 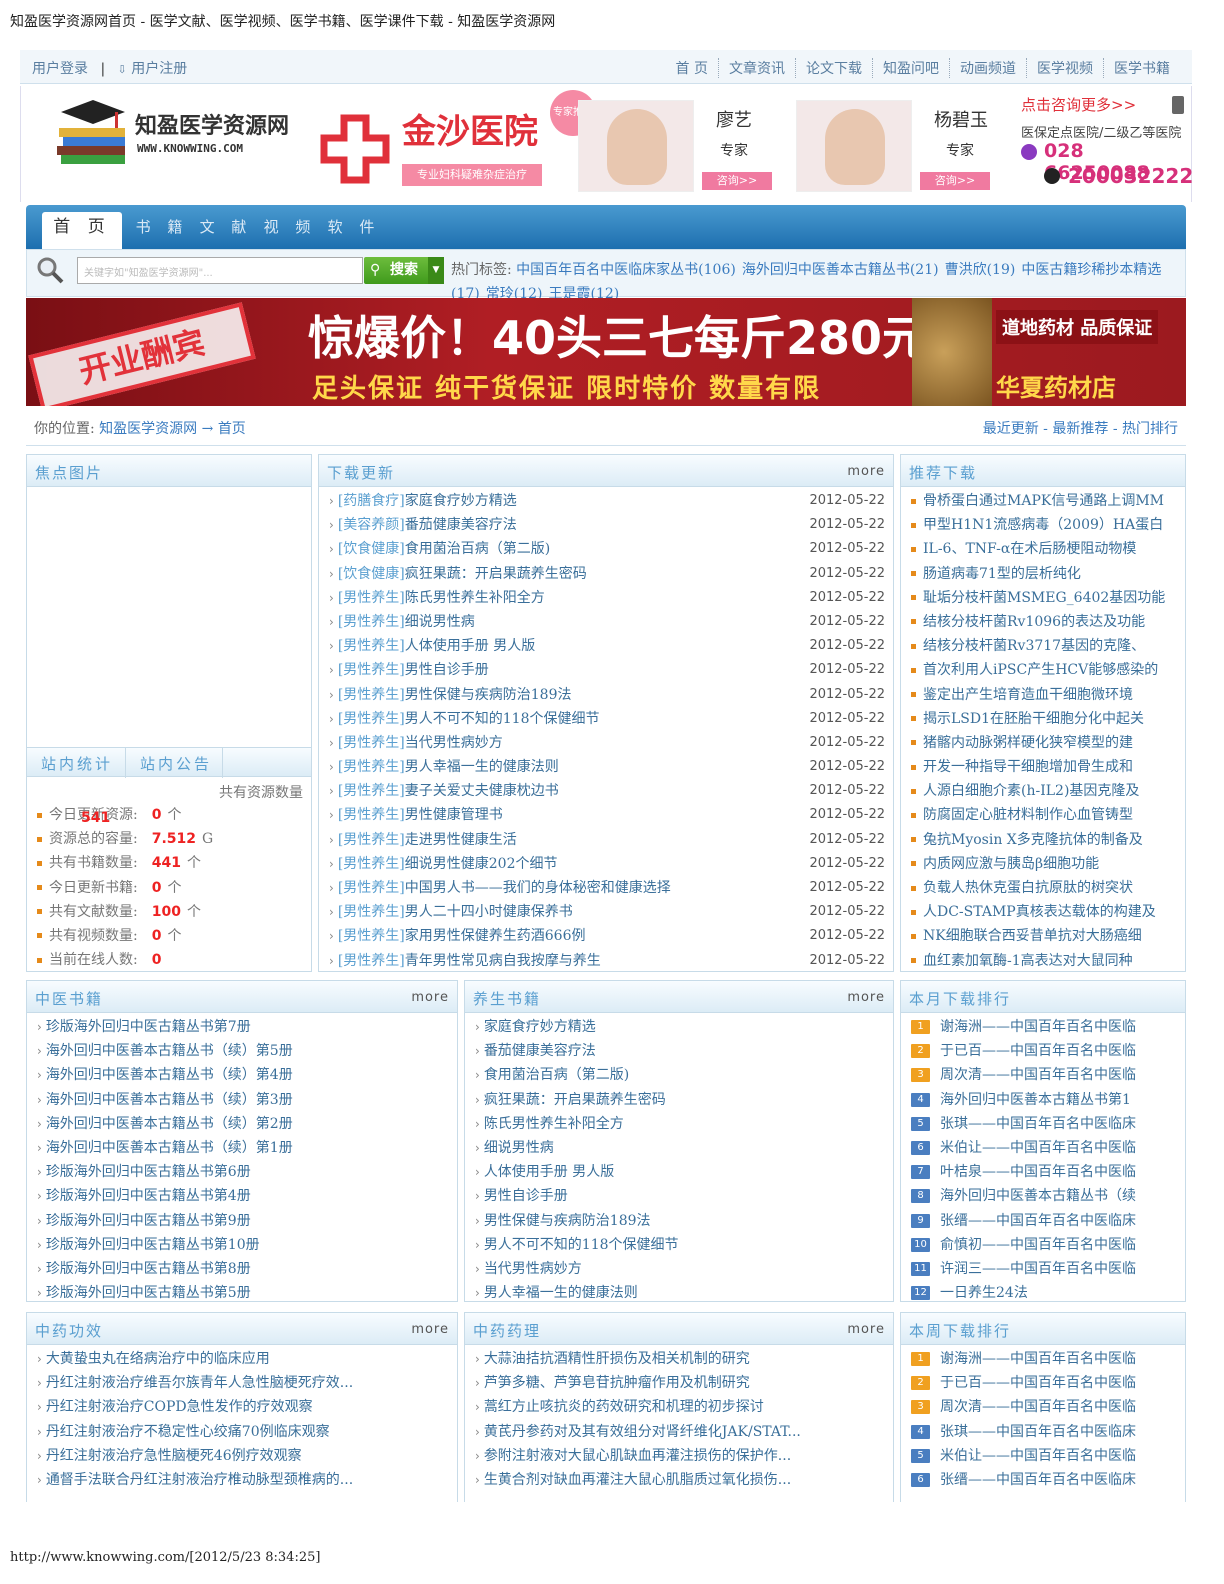 What do you see at coordinates (1028, 767) in the screenshot?
I see `recommend-link: 开发一种指导干细胞增加骨生成和` at bounding box center [1028, 767].